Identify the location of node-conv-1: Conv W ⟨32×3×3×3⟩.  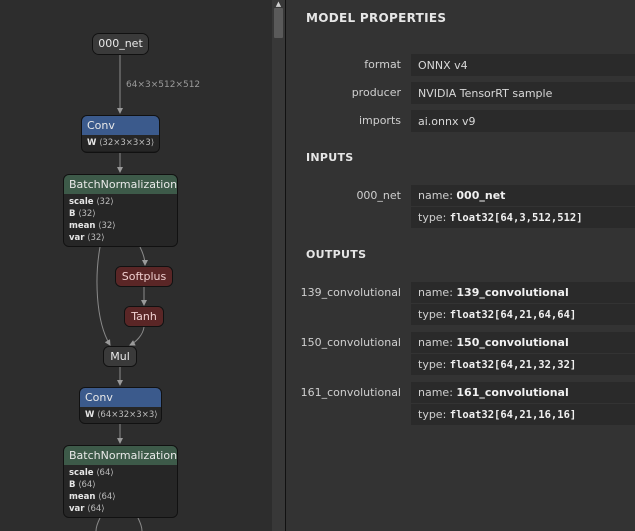
(120, 134).